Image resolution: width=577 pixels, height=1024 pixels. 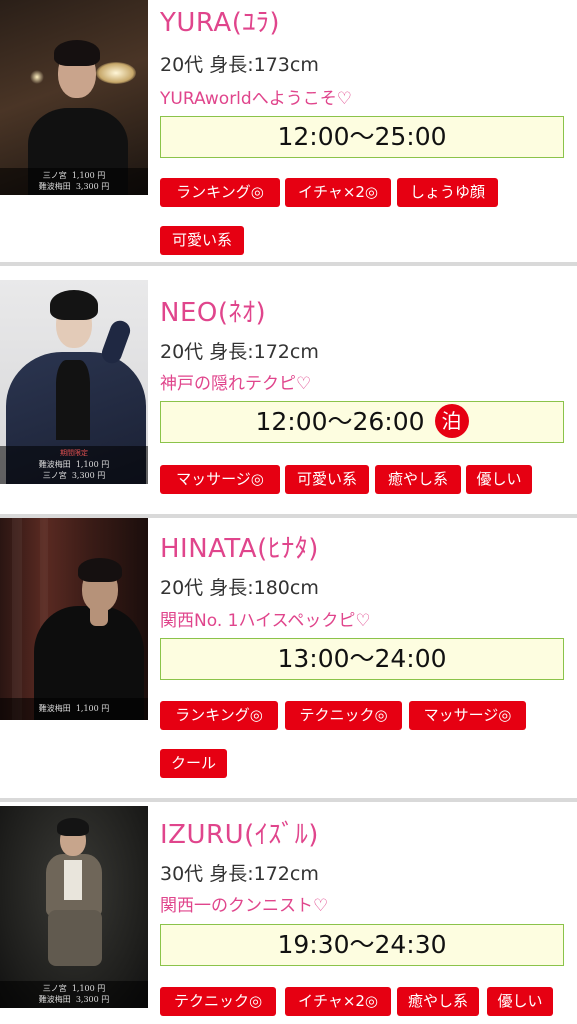 What do you see at coordinates (447, 192) in the screenshot?
I see `tag: しょうゆ顔` at bounding box center [447, 192].